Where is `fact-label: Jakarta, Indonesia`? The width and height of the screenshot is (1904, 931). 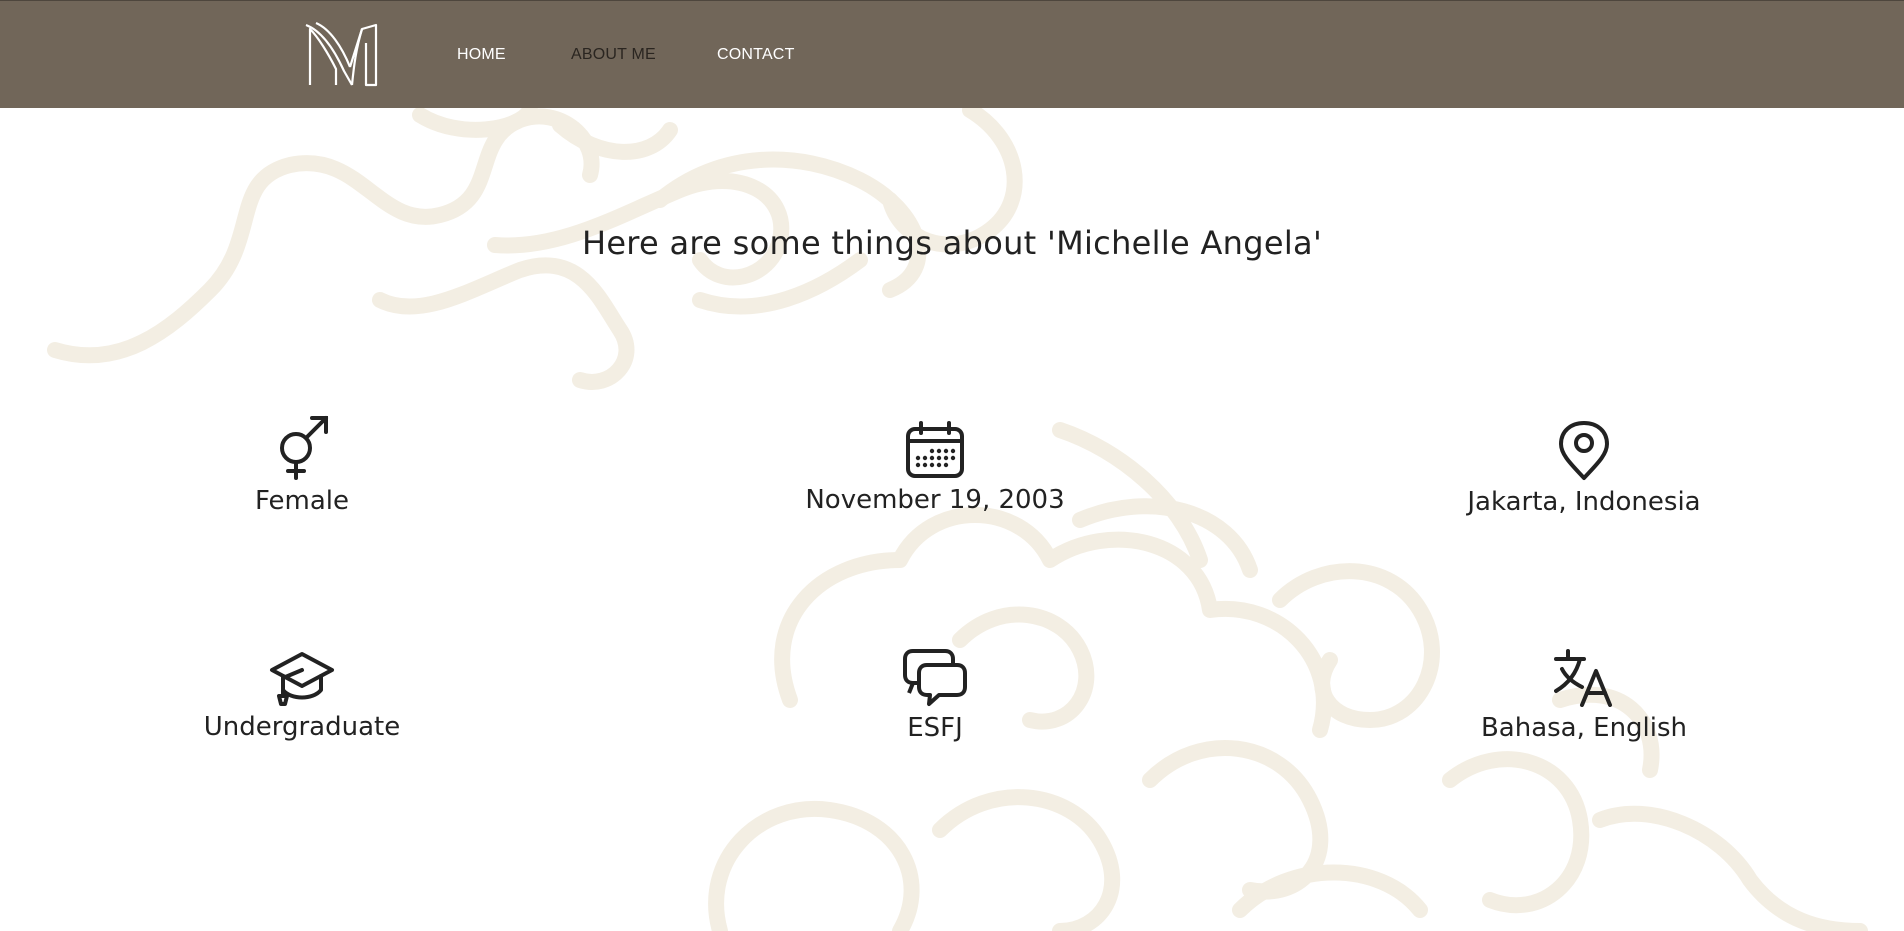
fact-label: Jakarta, Indonesia is located at coordinates (1584, 502).